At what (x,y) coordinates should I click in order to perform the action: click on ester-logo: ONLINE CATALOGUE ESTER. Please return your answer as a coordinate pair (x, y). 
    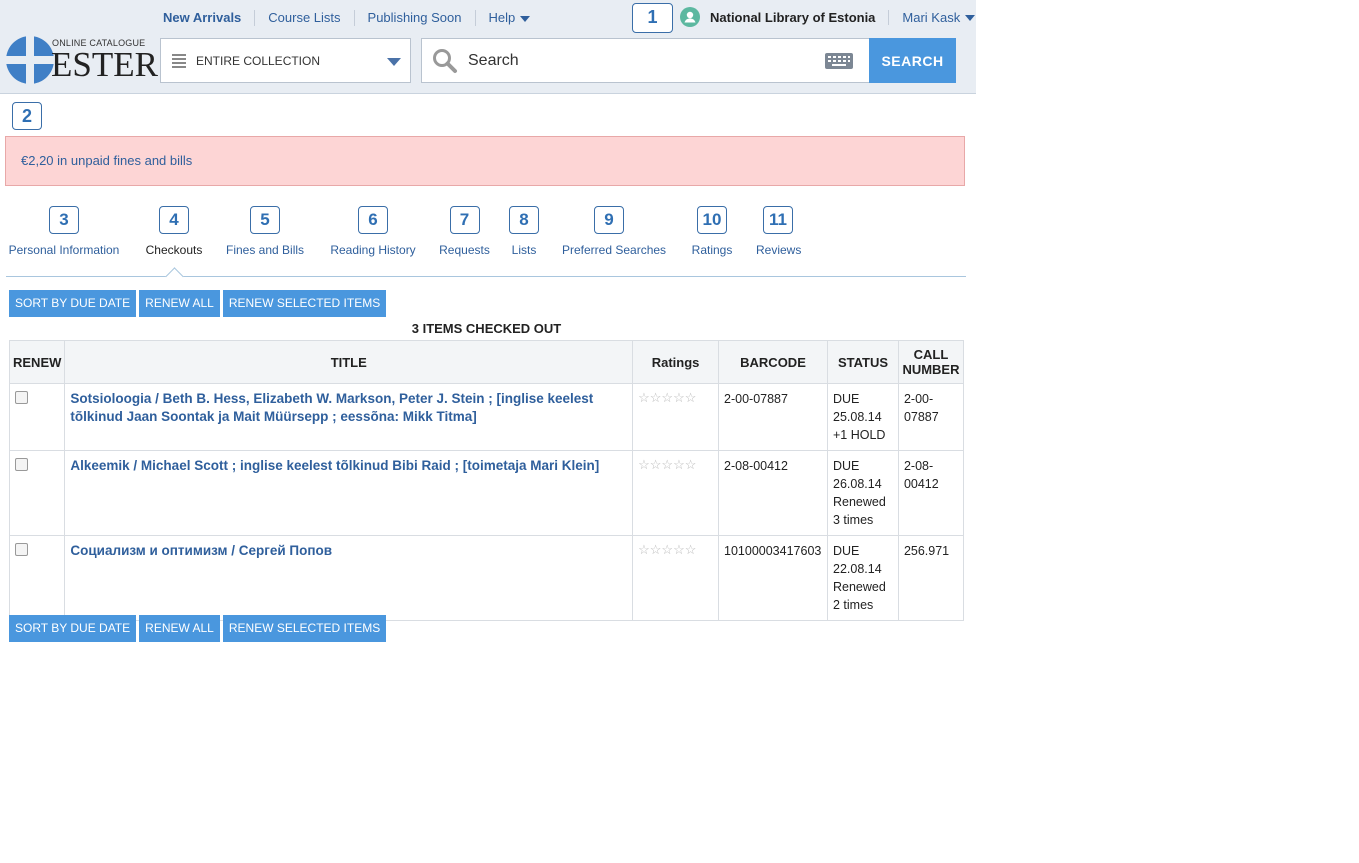
    Looking at the image, I should click on (81, 60).